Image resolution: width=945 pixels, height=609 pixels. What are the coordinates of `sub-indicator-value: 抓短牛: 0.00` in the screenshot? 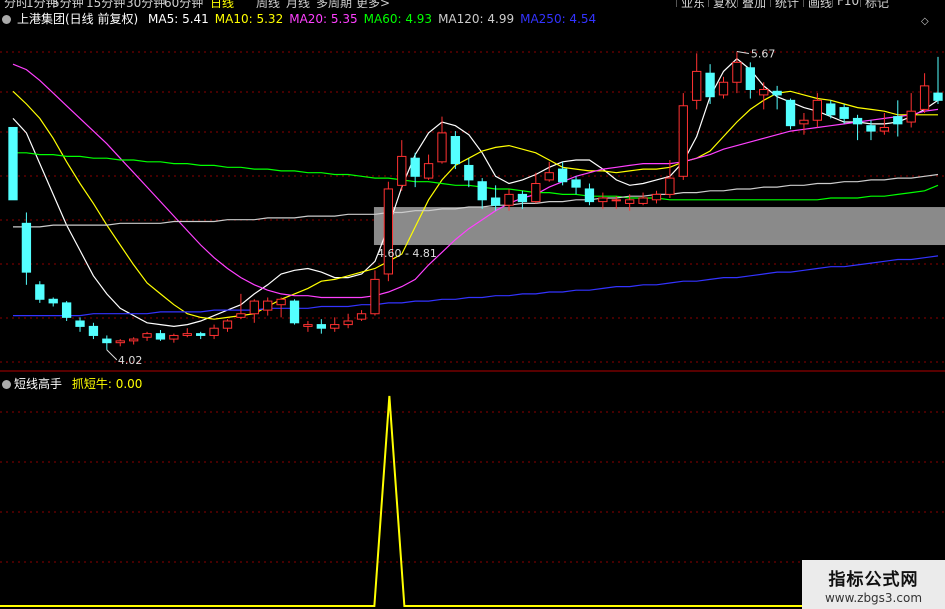 It's located at (107, 384).